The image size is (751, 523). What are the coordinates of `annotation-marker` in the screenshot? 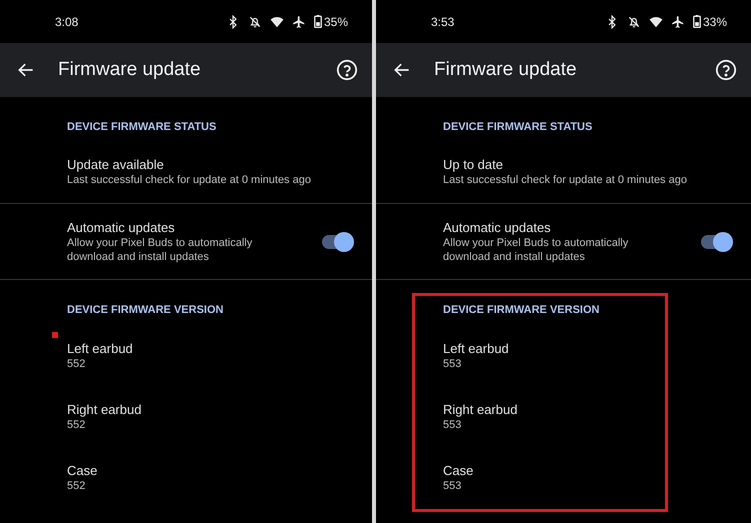 It's located at (55, 335).